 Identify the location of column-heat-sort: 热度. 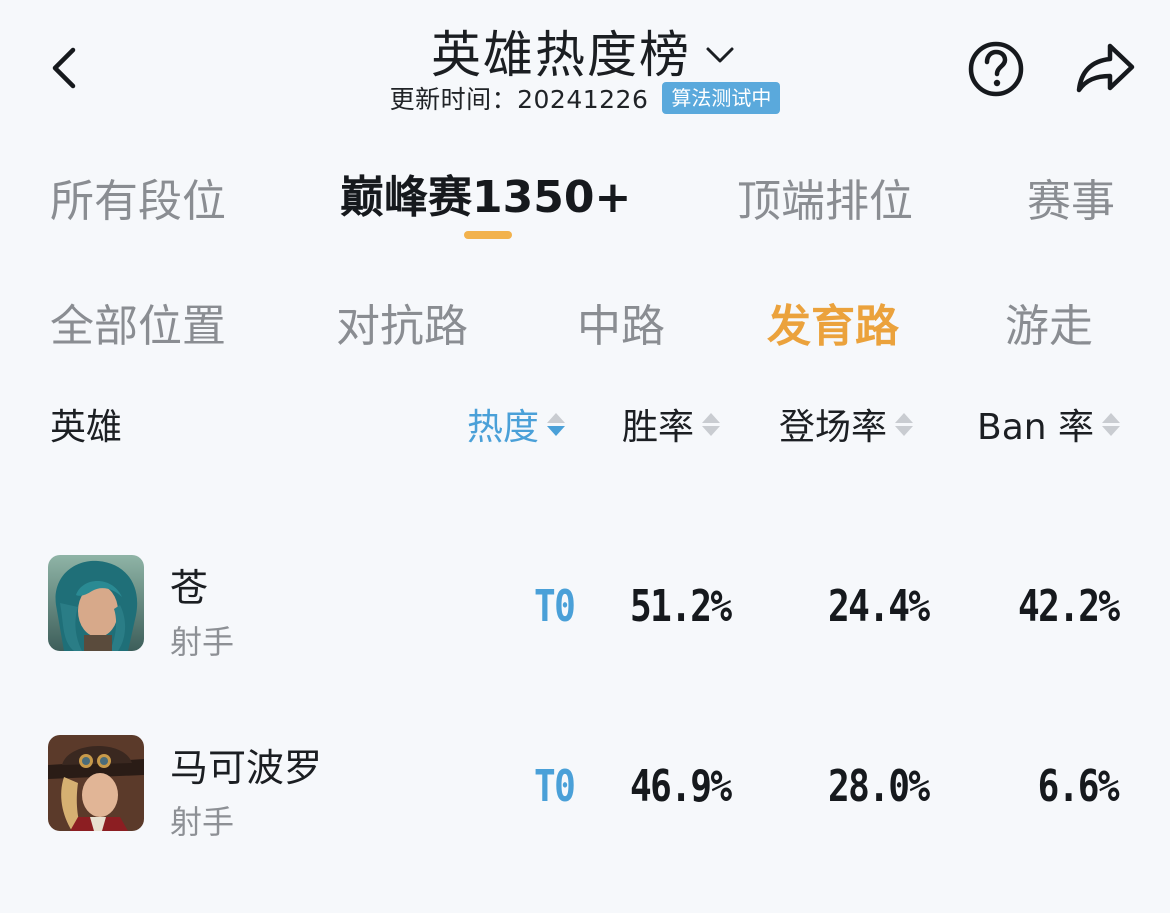
(516, 424).